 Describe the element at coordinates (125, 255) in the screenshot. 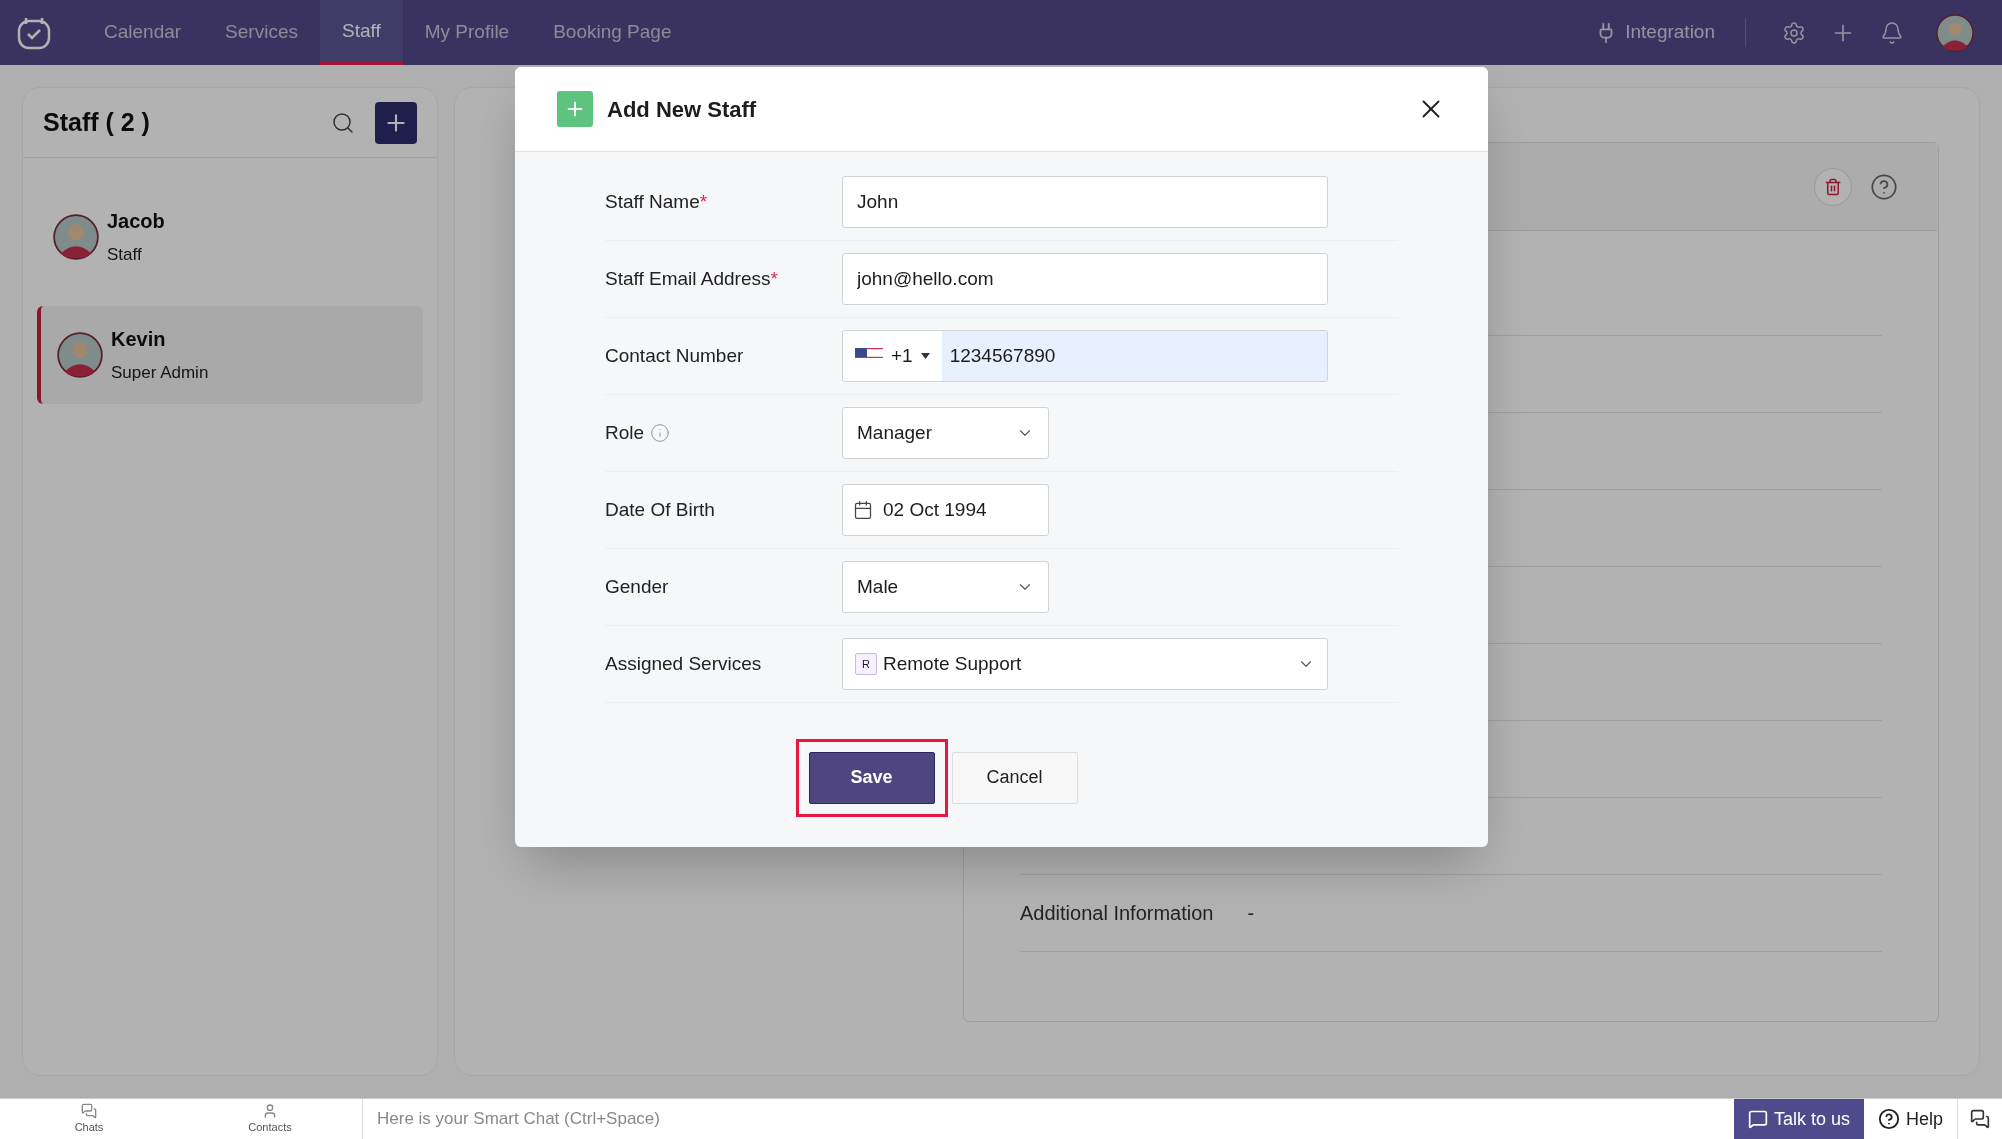

I see `staff-role: Staff` at that location.